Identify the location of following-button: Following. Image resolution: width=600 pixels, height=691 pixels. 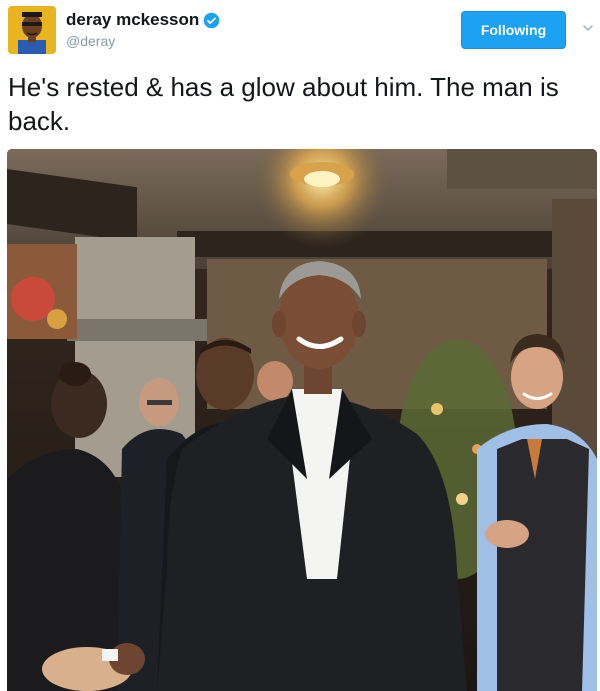
(513, 30).